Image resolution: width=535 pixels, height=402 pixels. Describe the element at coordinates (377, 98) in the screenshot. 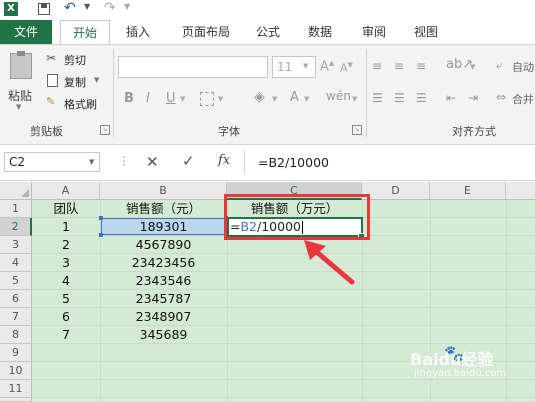

I see `align-left-icon: ☰` at that location.